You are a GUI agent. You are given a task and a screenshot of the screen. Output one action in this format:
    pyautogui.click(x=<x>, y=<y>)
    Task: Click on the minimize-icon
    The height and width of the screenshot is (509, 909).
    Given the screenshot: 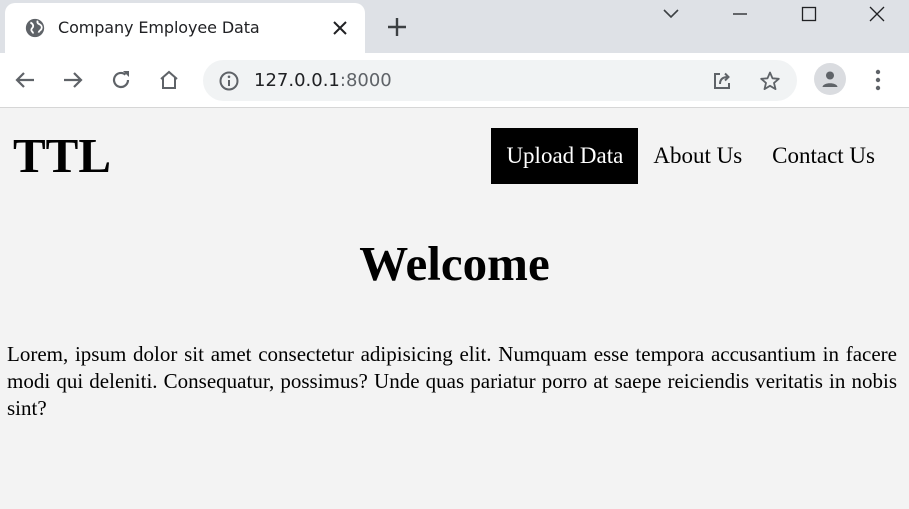 What is the action you would take?
    pyautogui.click(x=740, y=14)
    